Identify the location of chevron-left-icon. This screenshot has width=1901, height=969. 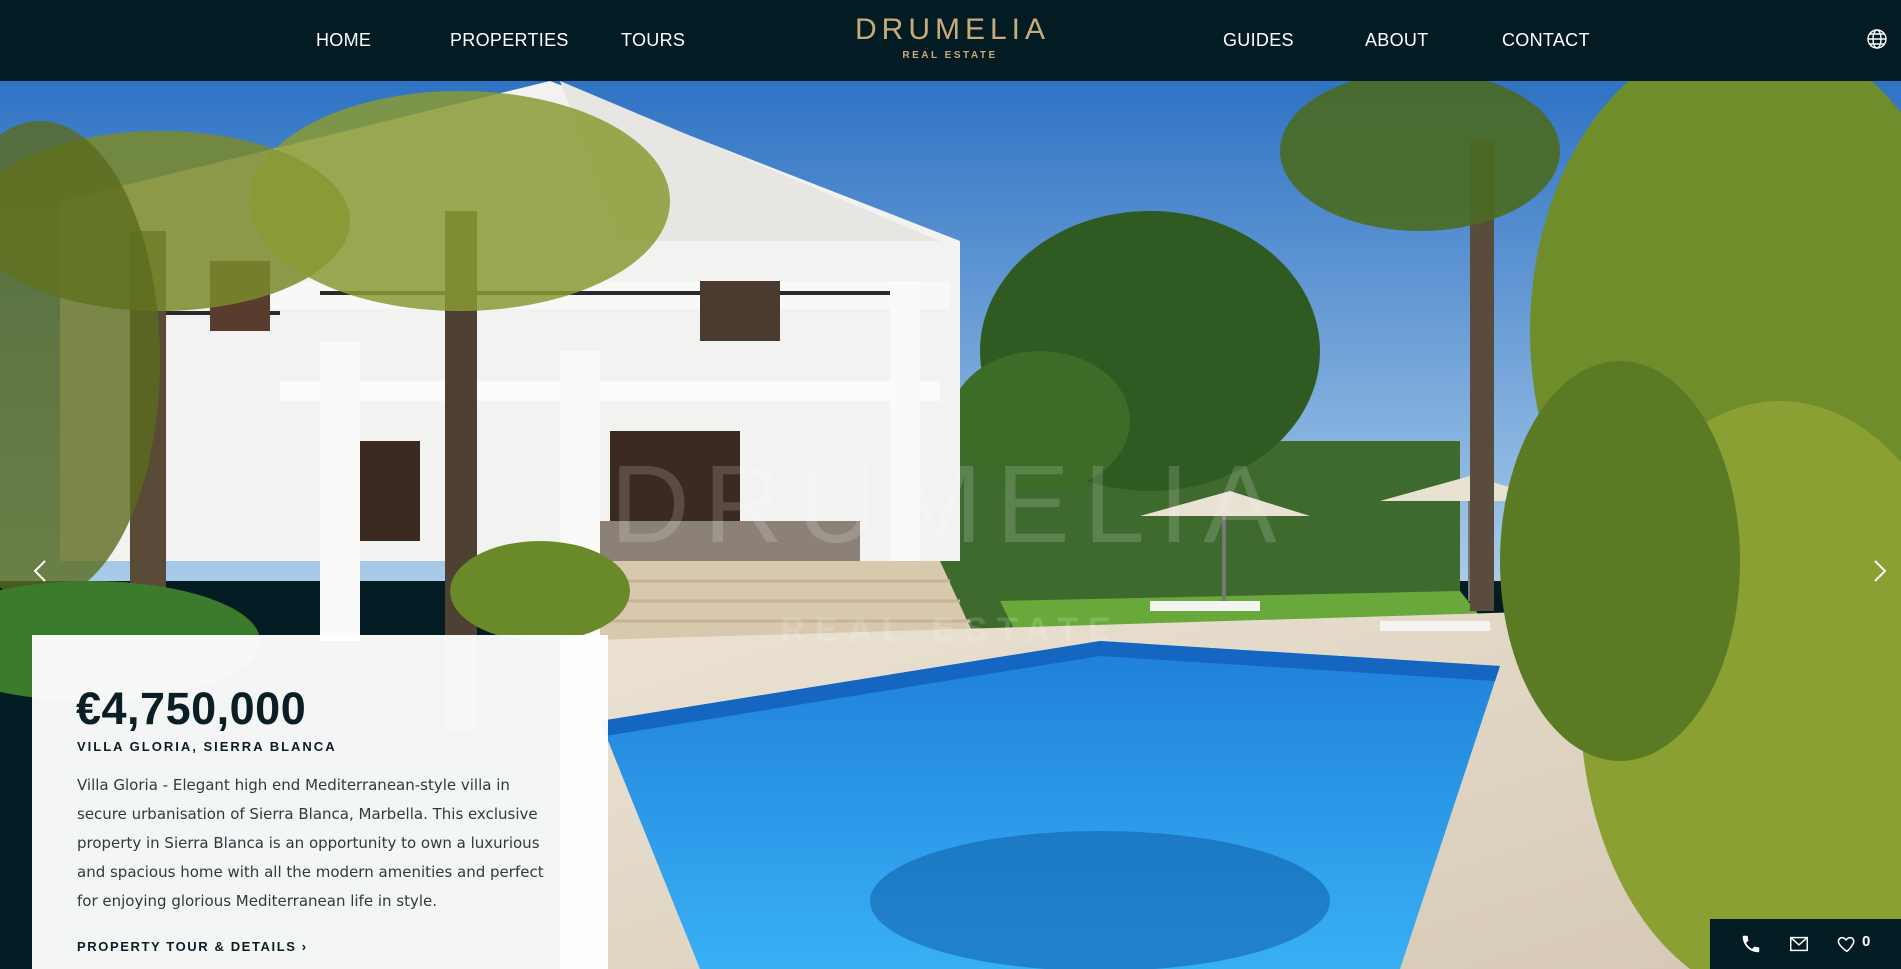
(40, 571).